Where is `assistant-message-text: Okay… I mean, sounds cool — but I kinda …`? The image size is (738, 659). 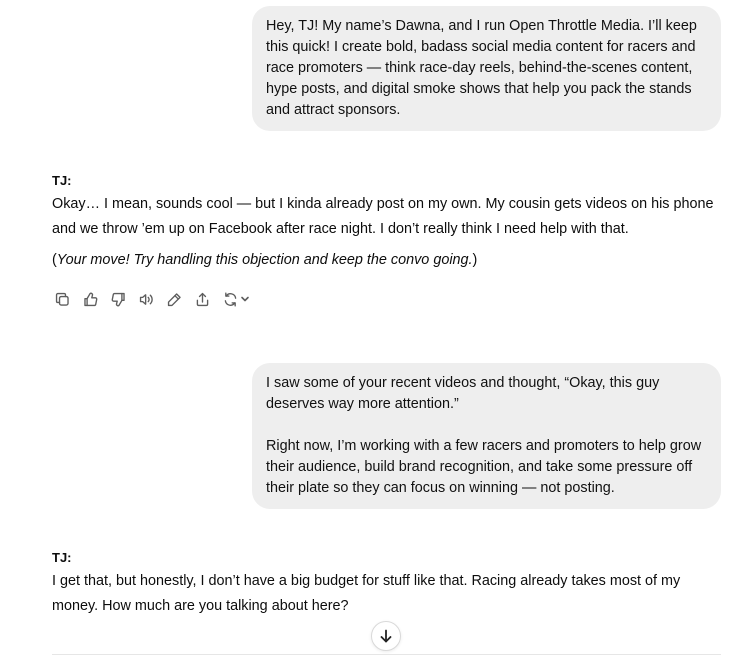
assistant-message-text: Okay… I mean, sounds cool — but I kinda … is located at coordinates (383, 216).